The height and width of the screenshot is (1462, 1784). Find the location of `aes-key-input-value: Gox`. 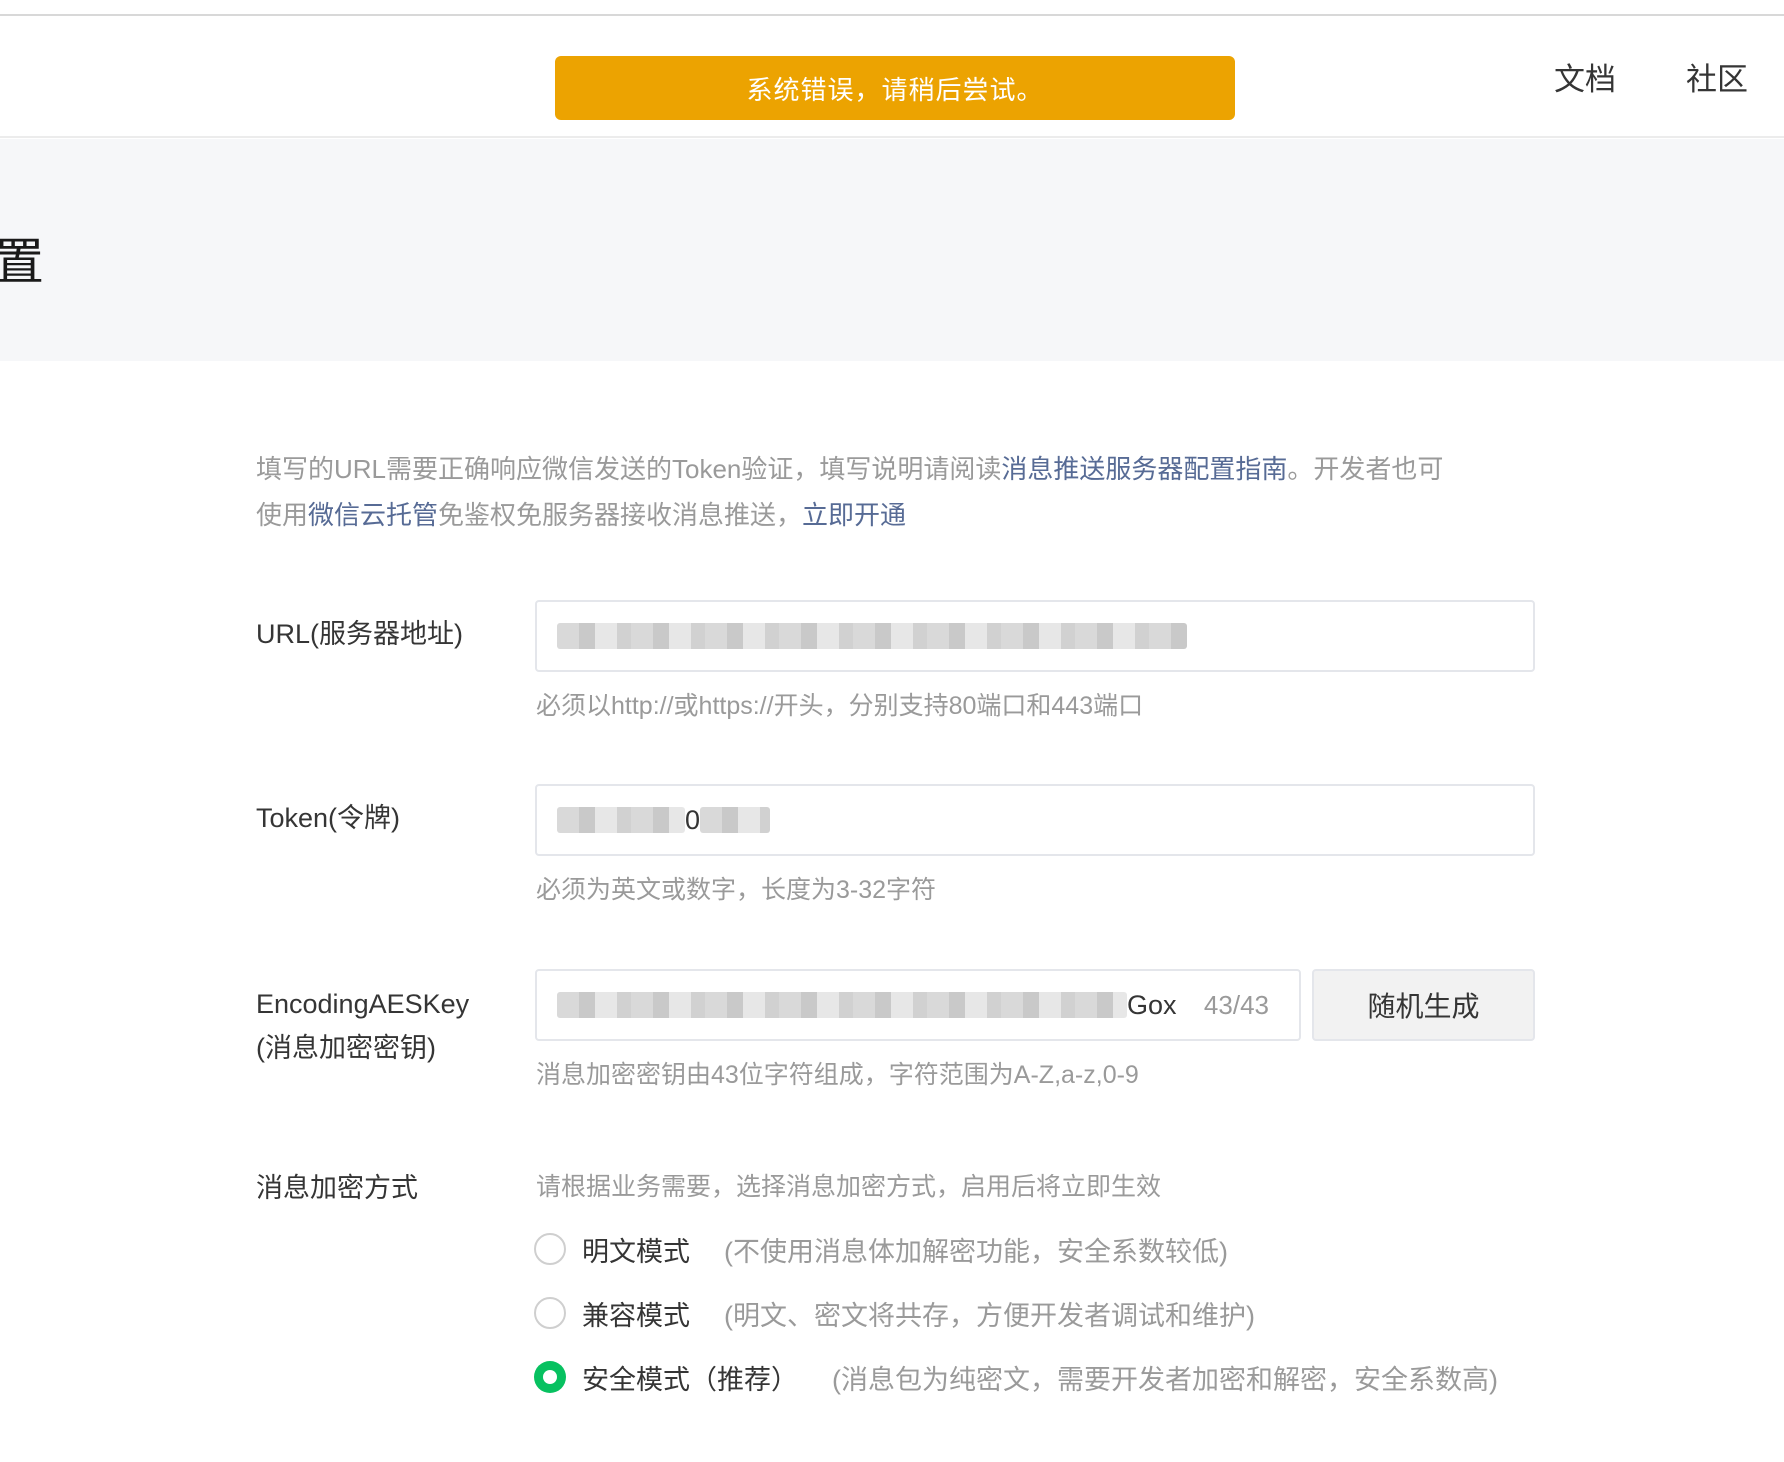

aes-key-input-value: Gox is located at coordinates (867, 1005).